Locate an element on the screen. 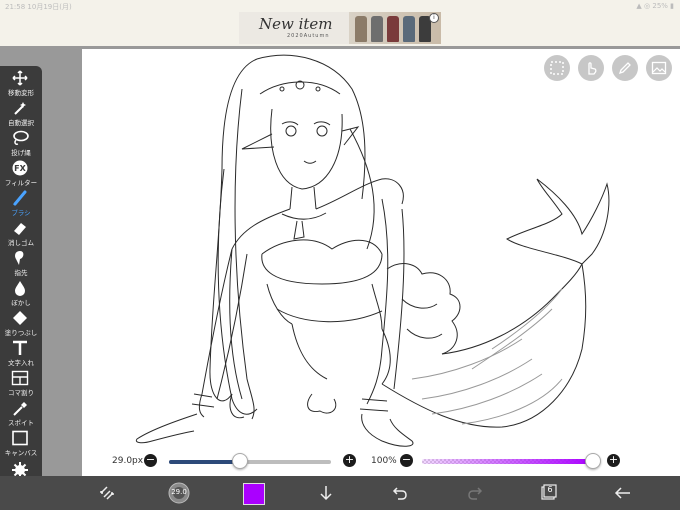  tool-text: 文字入れ is located at coordinates (21, 353).